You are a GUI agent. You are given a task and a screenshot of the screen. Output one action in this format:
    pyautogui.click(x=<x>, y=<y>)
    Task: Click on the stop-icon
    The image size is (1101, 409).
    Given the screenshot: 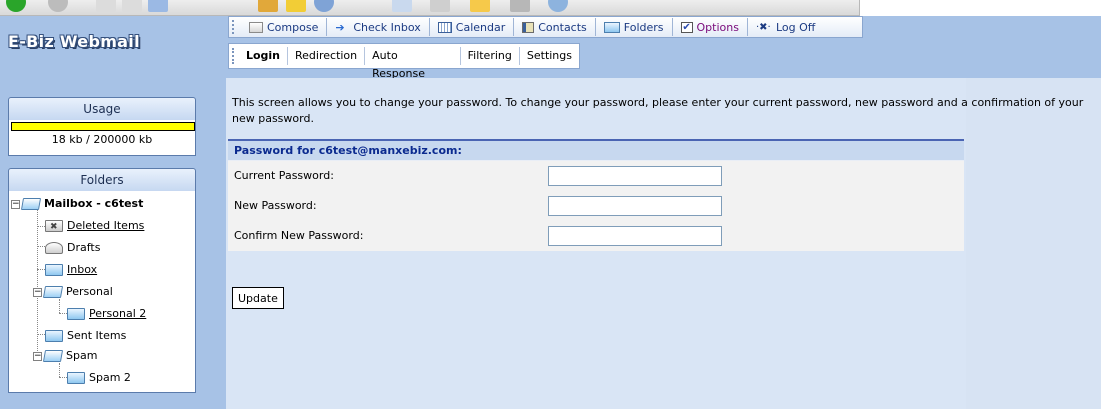 What is the action you would take?
    pyautogui.click(x=106, y=6)
    